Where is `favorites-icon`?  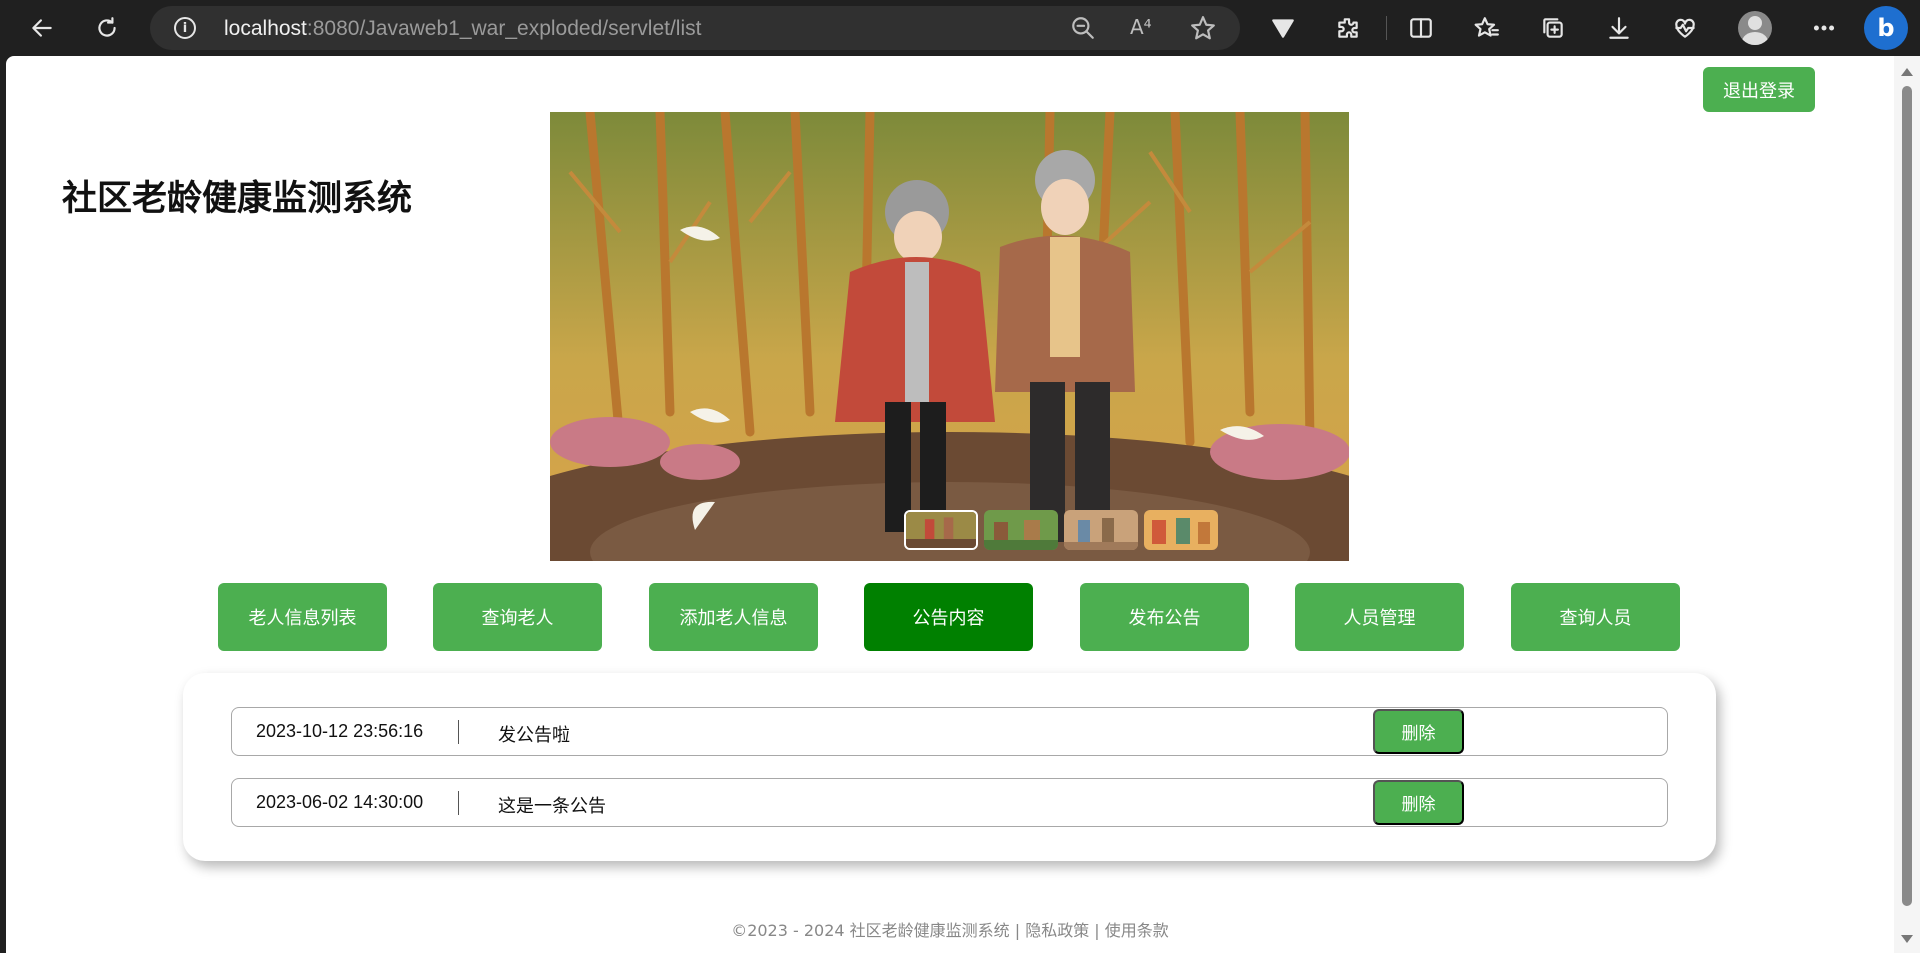 favorites-icon is located at coordinates (1487, 28).